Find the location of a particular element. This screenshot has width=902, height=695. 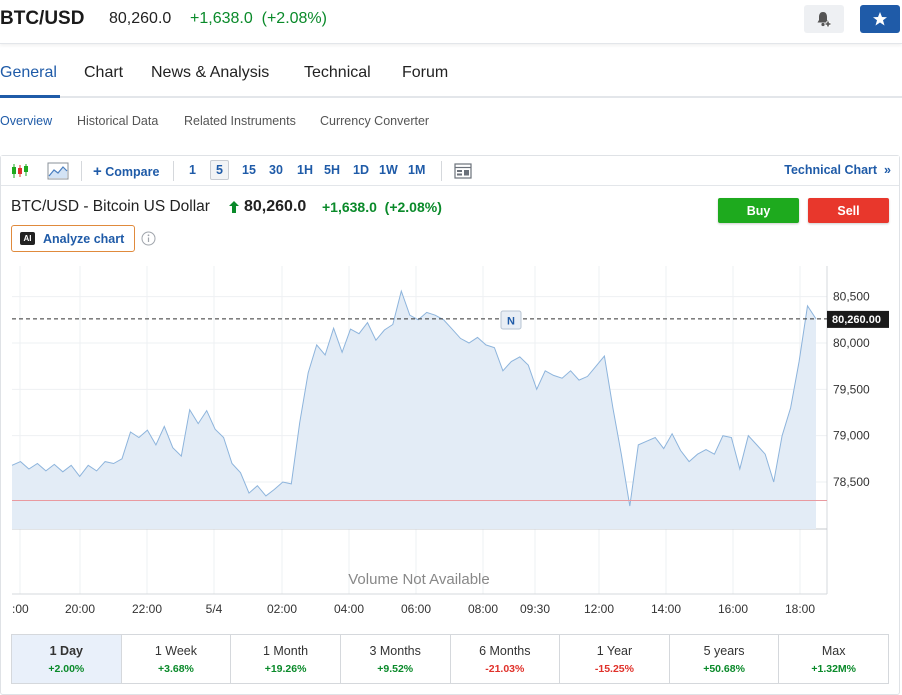

x-tick-label: 22:00 is located at coordinates (147, 609).